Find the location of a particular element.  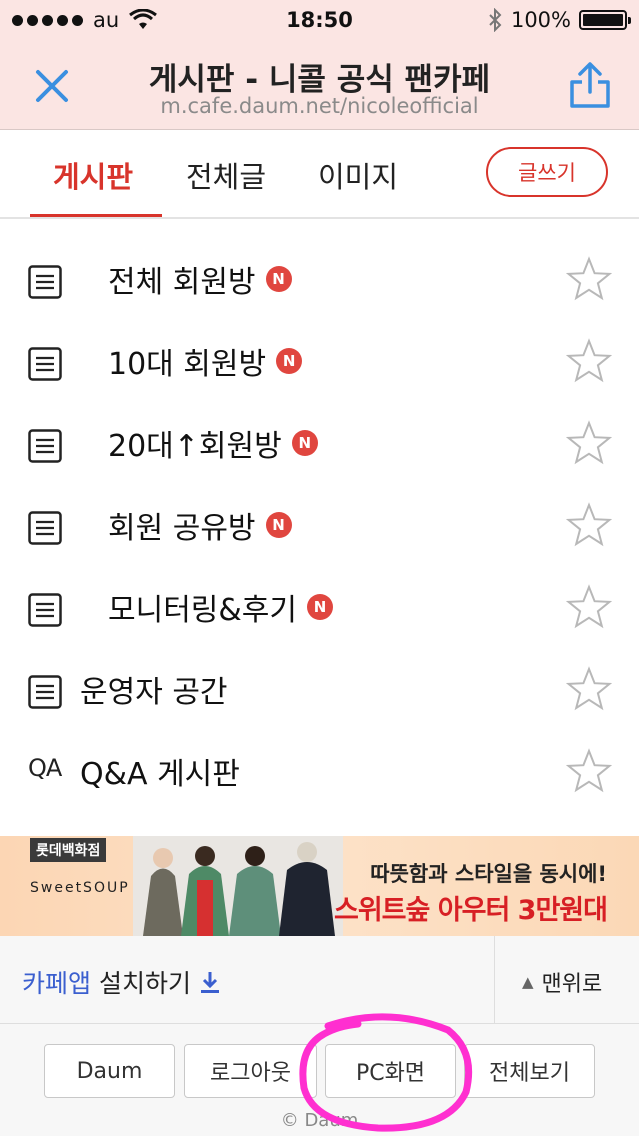

share-icon is located at coordinates (590, 85).